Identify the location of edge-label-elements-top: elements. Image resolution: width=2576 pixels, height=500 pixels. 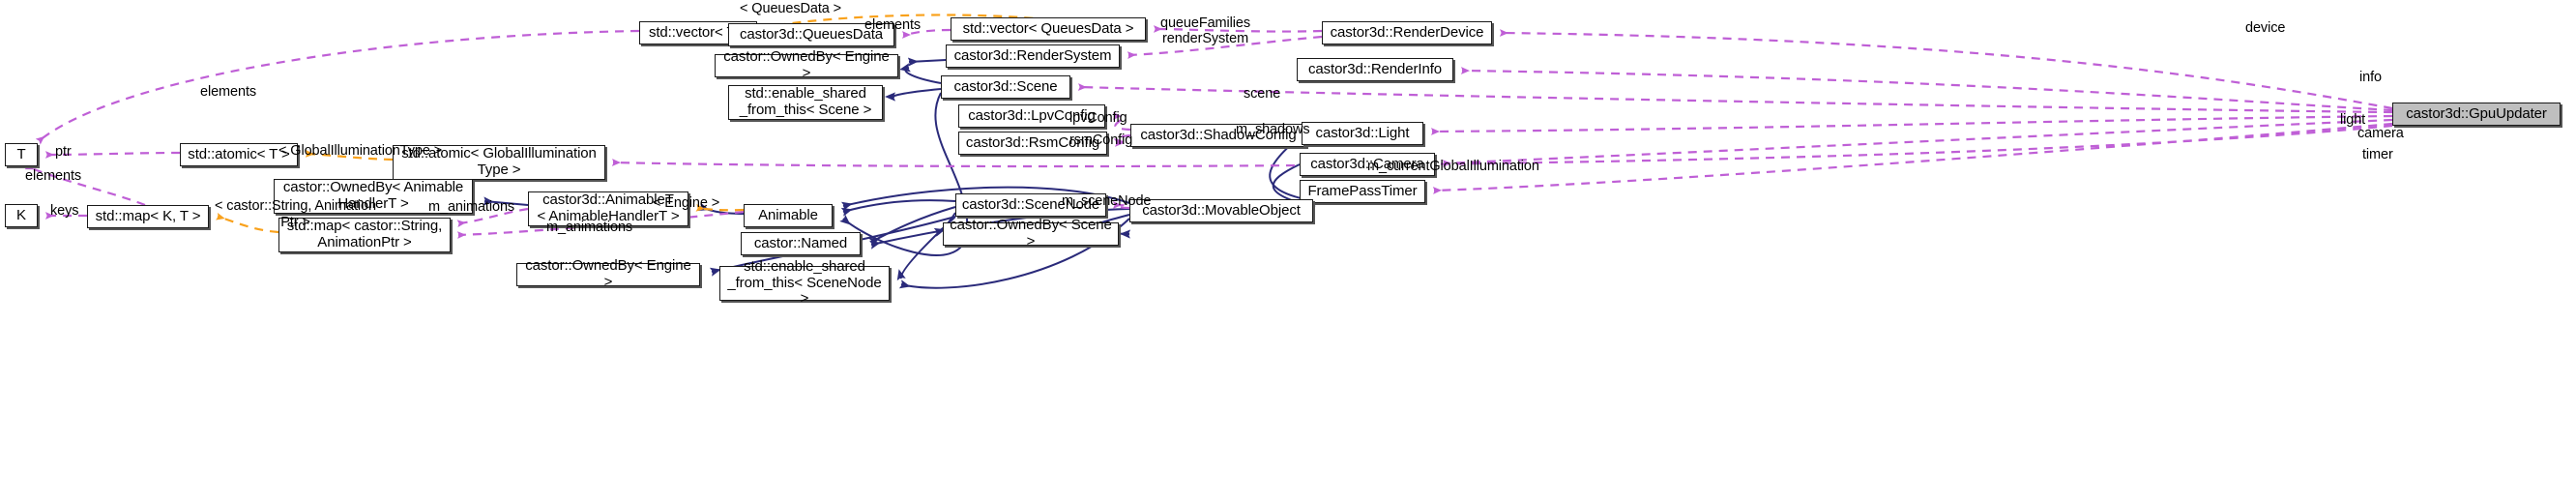
(893, 25).